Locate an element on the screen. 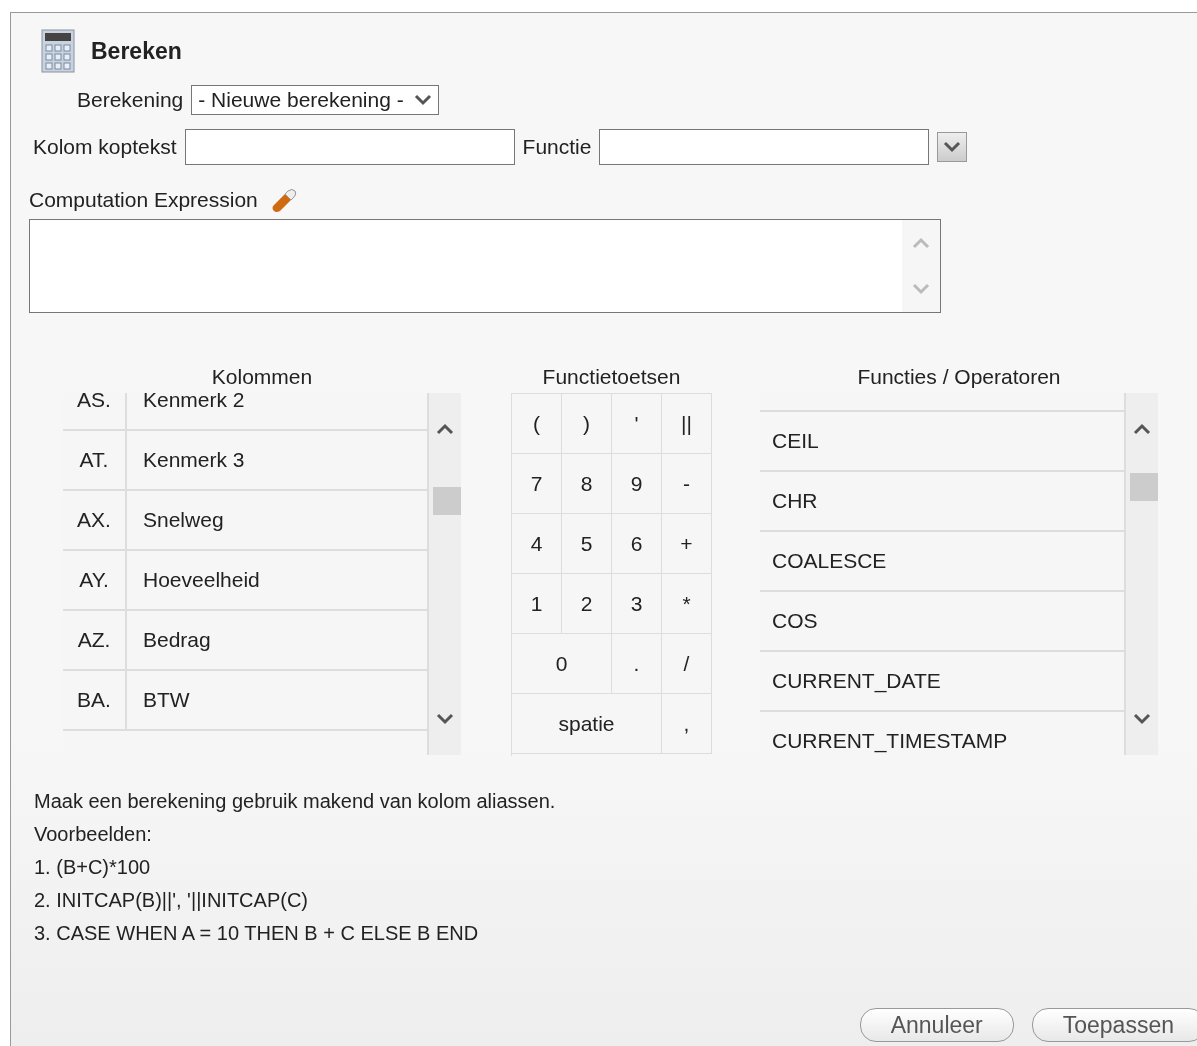 The width and height of the screenshot is (1197, 1046). keypad-key: 8 is located at coordinates (587, 484).